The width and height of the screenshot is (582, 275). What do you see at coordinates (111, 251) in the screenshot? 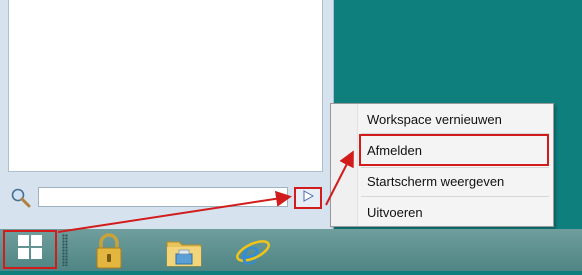
I see `lock-icon` at bounding box center [111, 251].